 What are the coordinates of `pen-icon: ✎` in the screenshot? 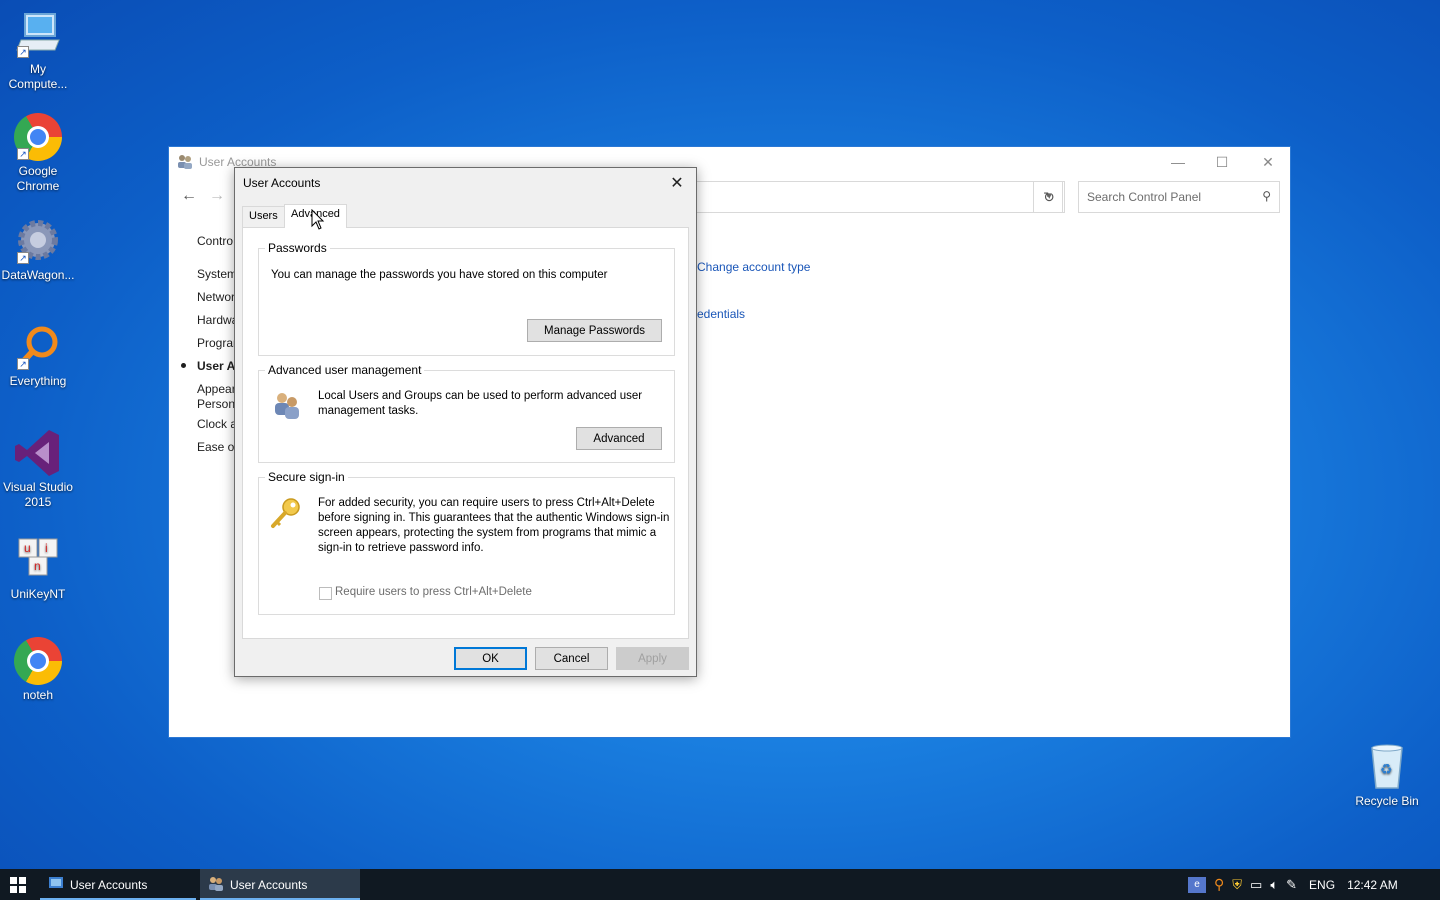 It's located at (1291, 885).